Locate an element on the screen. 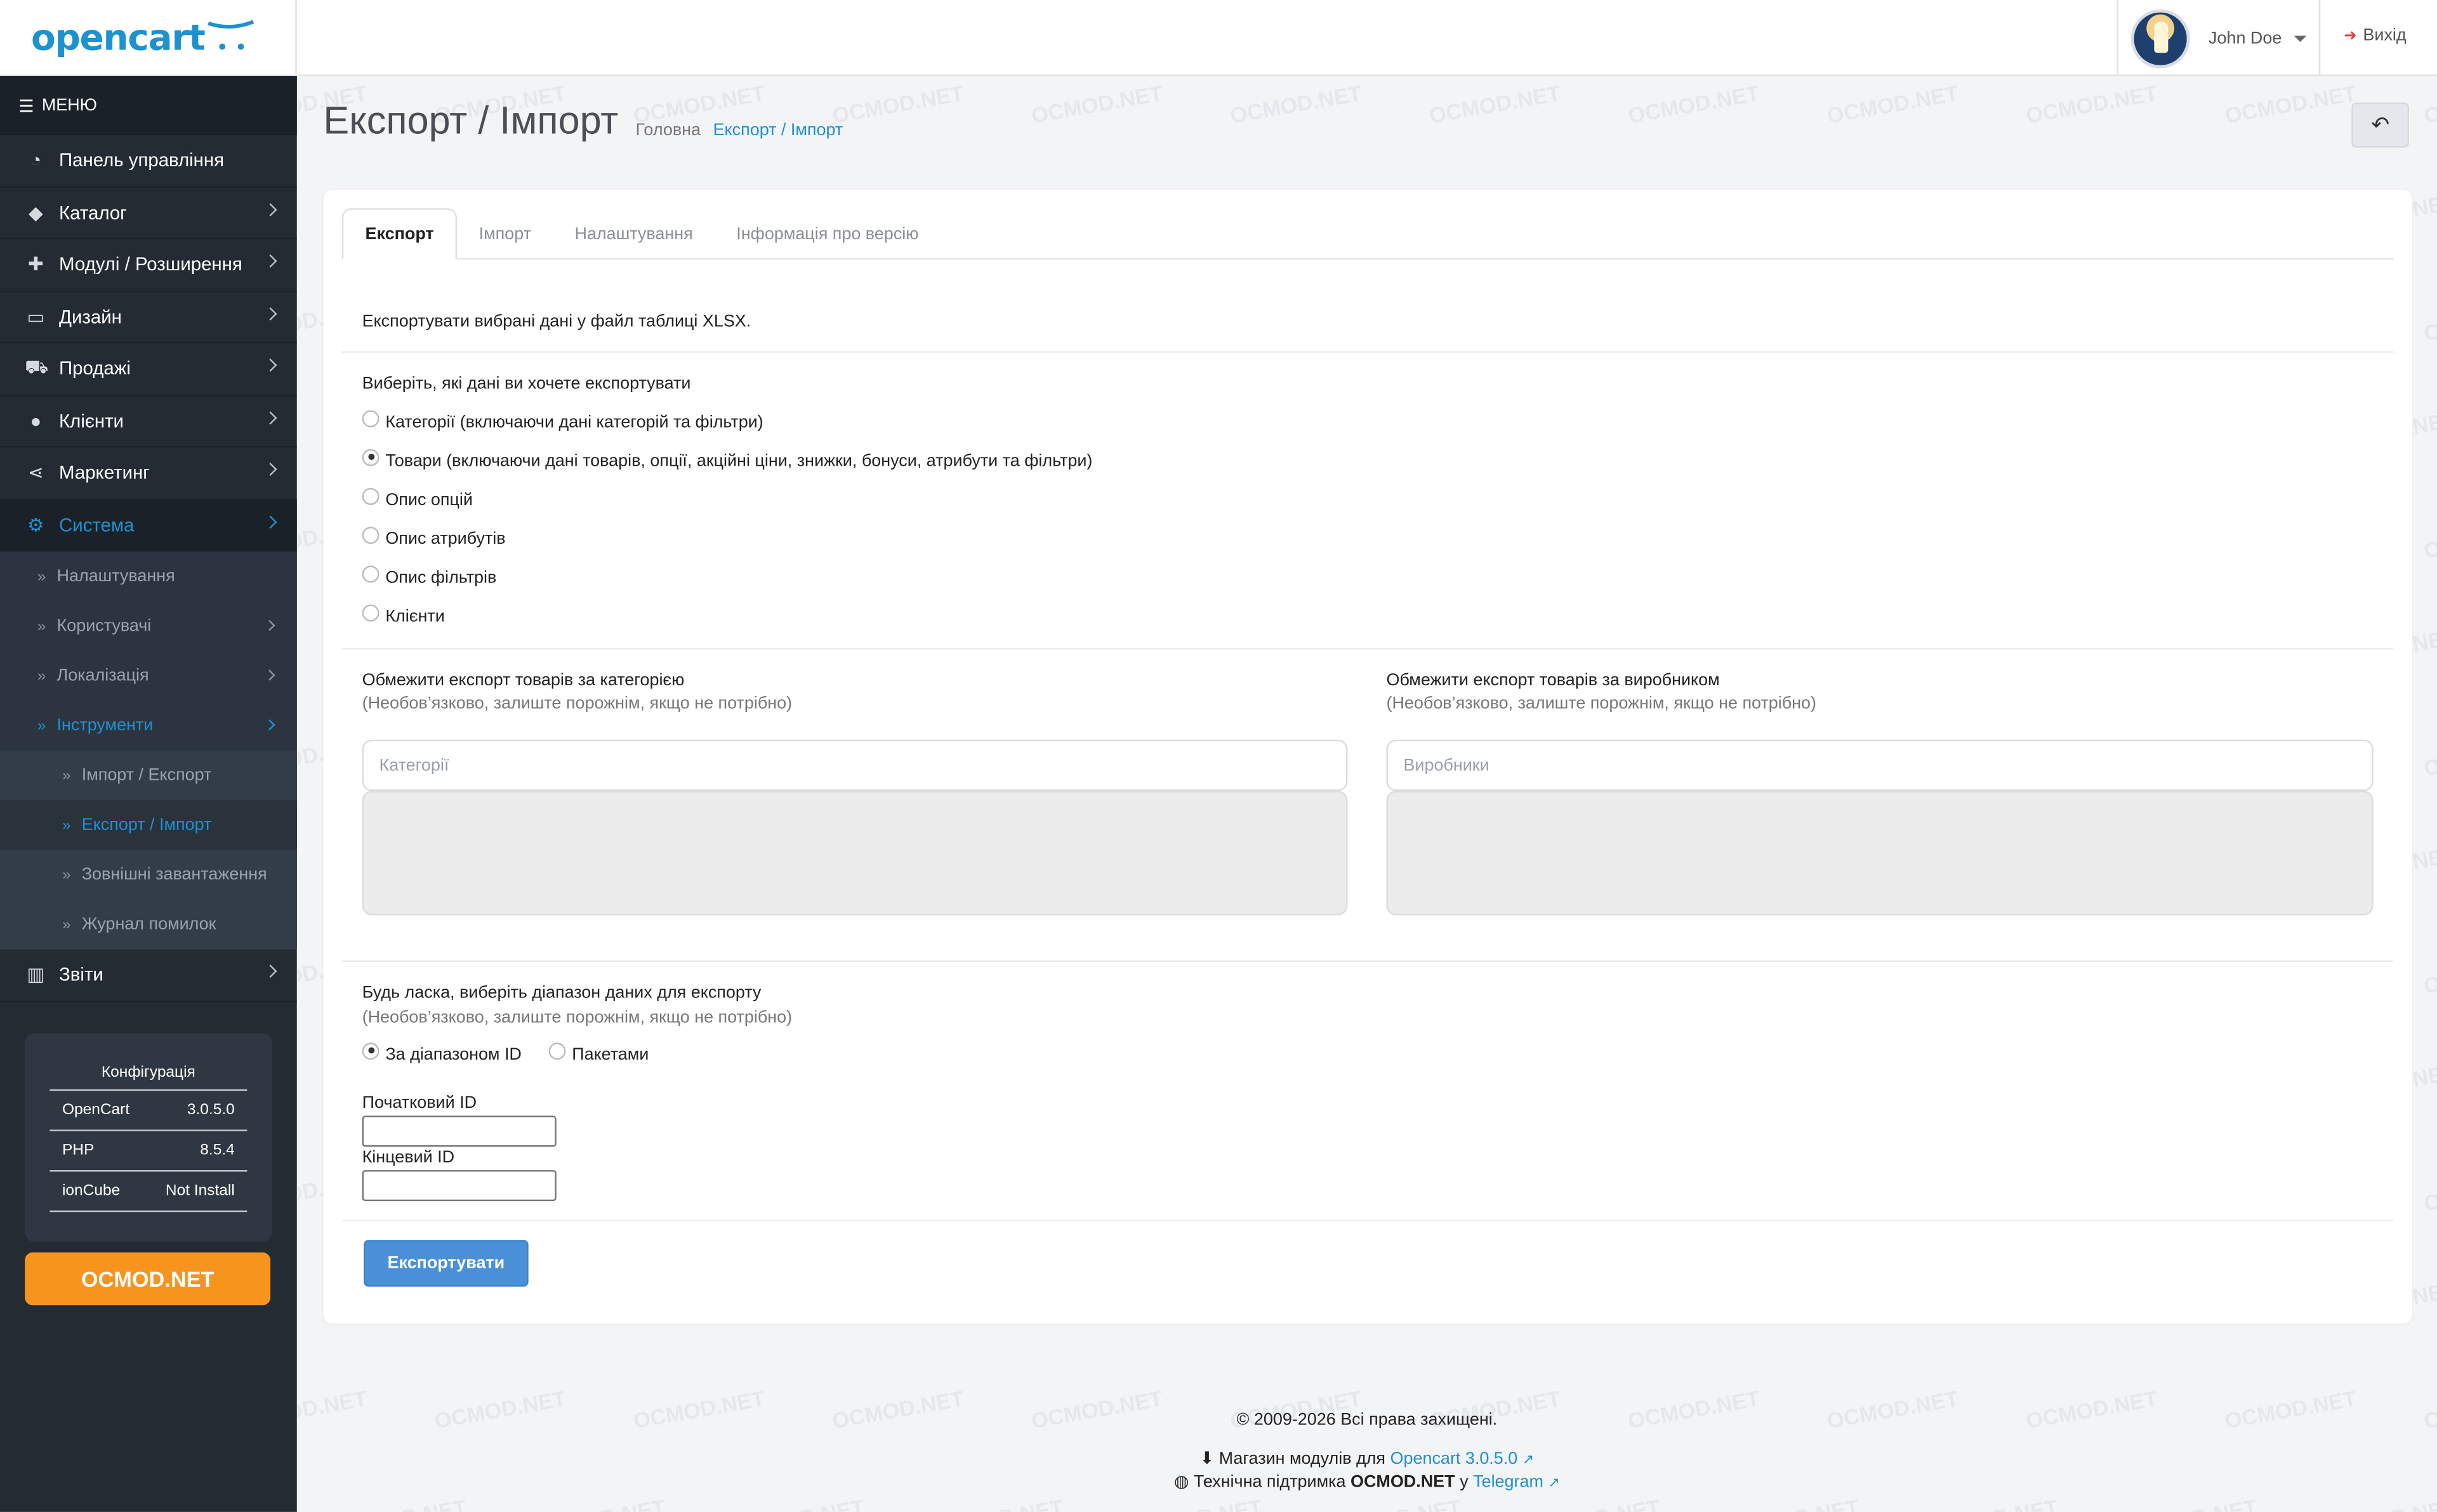 The height and width of the screenshot is (1512, 2437). sidebar-item-design: ▭ Дизайн is located at coordinates (148, 318).